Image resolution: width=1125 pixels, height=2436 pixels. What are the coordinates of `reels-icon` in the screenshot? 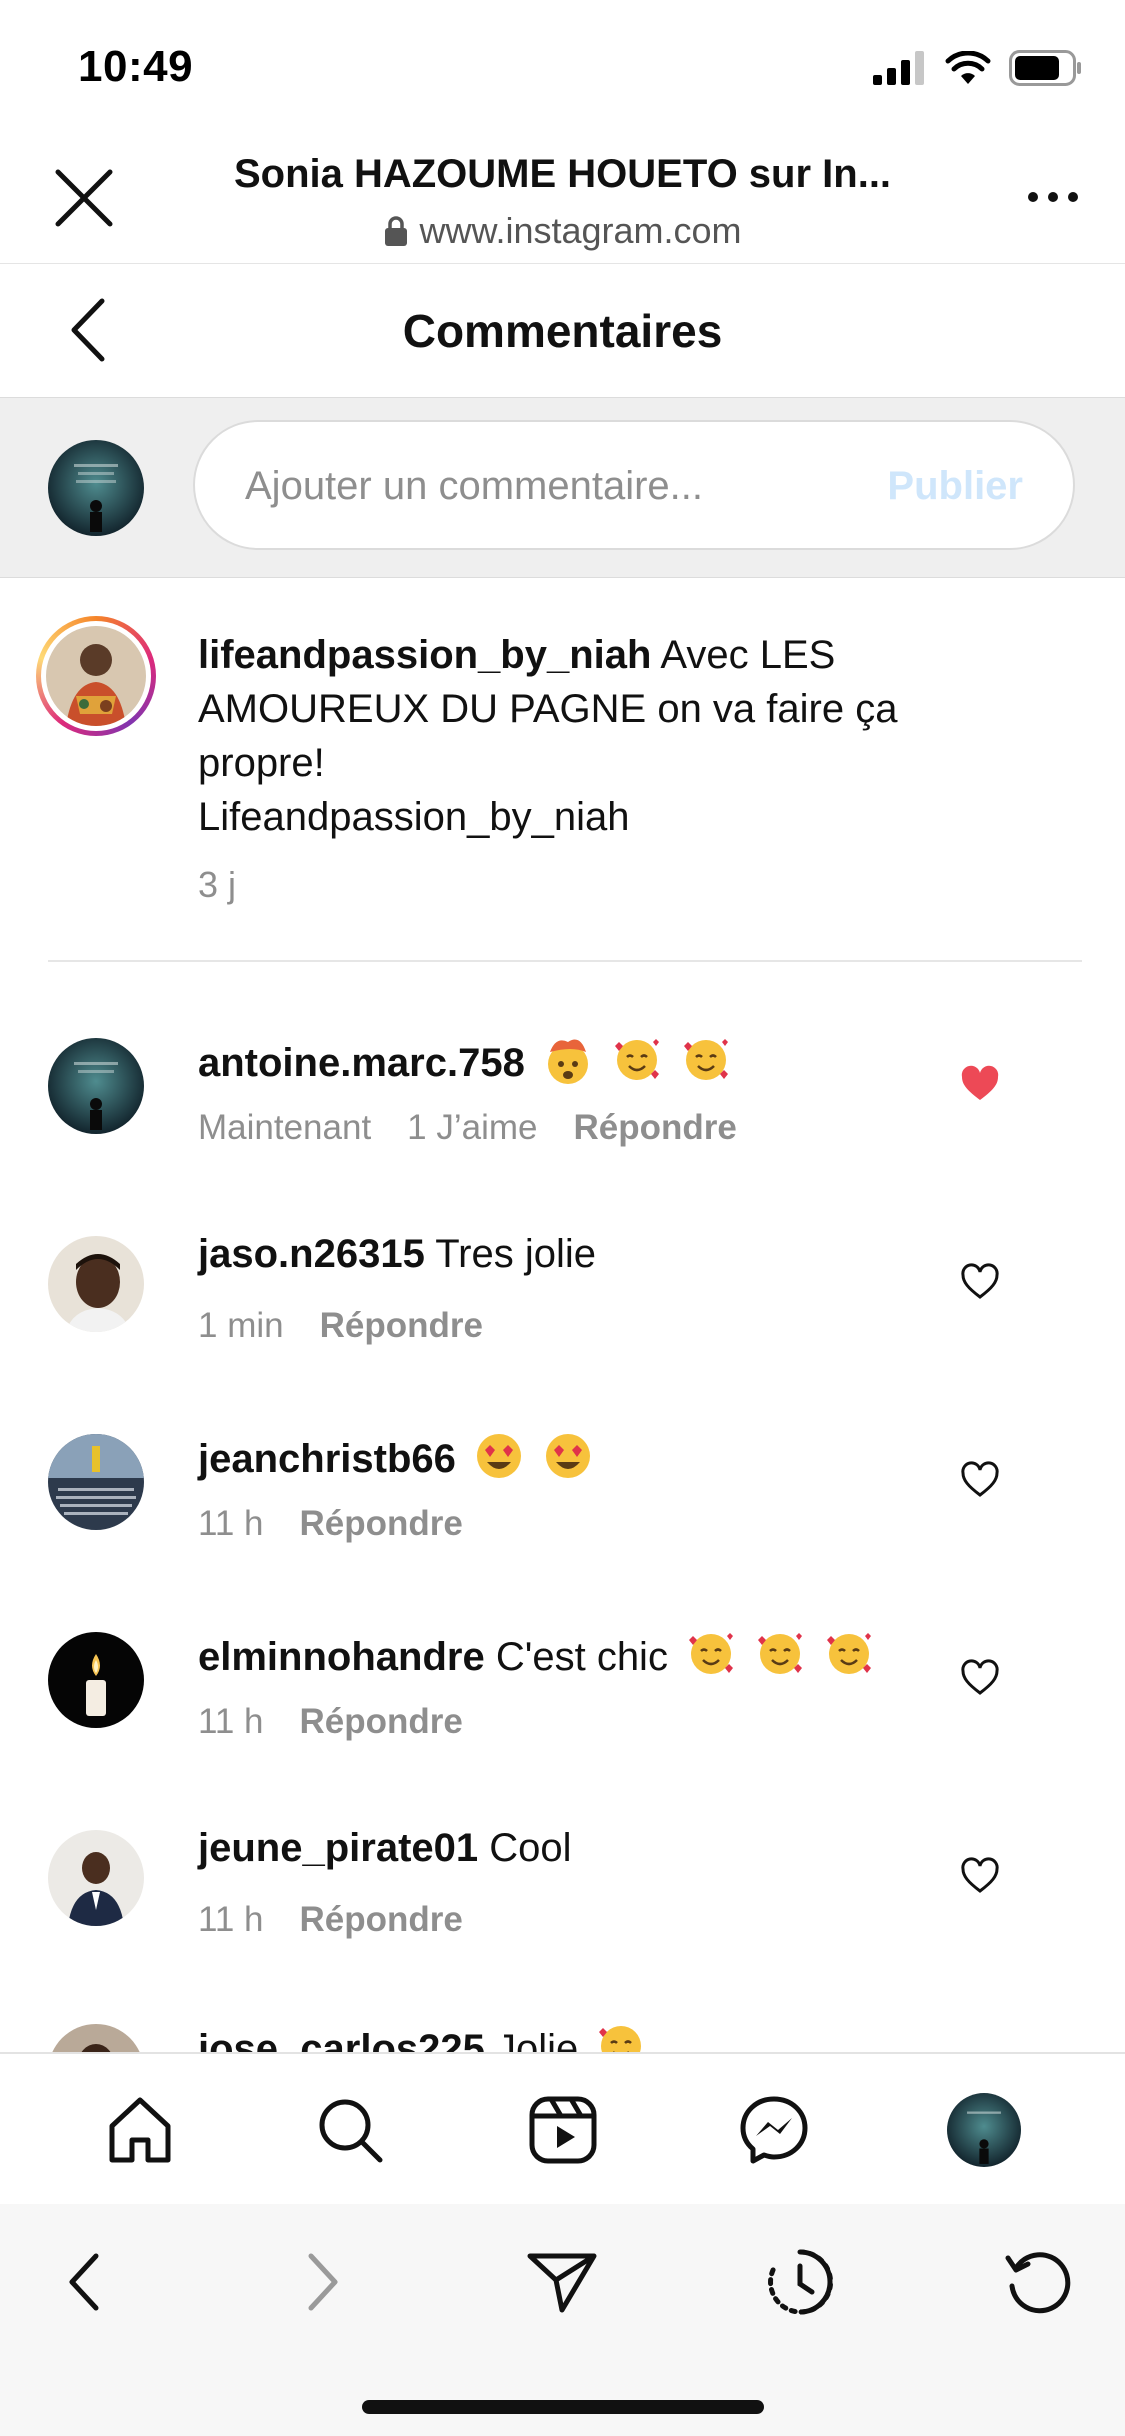 It's located at (563, 2130).